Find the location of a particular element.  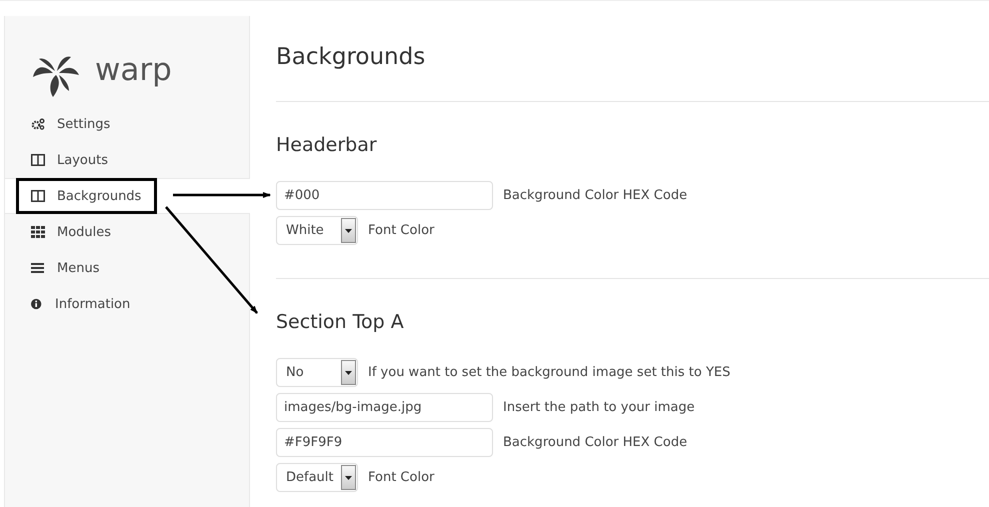

sidebar-item-label: Menus is located at coordinates (78, 268).